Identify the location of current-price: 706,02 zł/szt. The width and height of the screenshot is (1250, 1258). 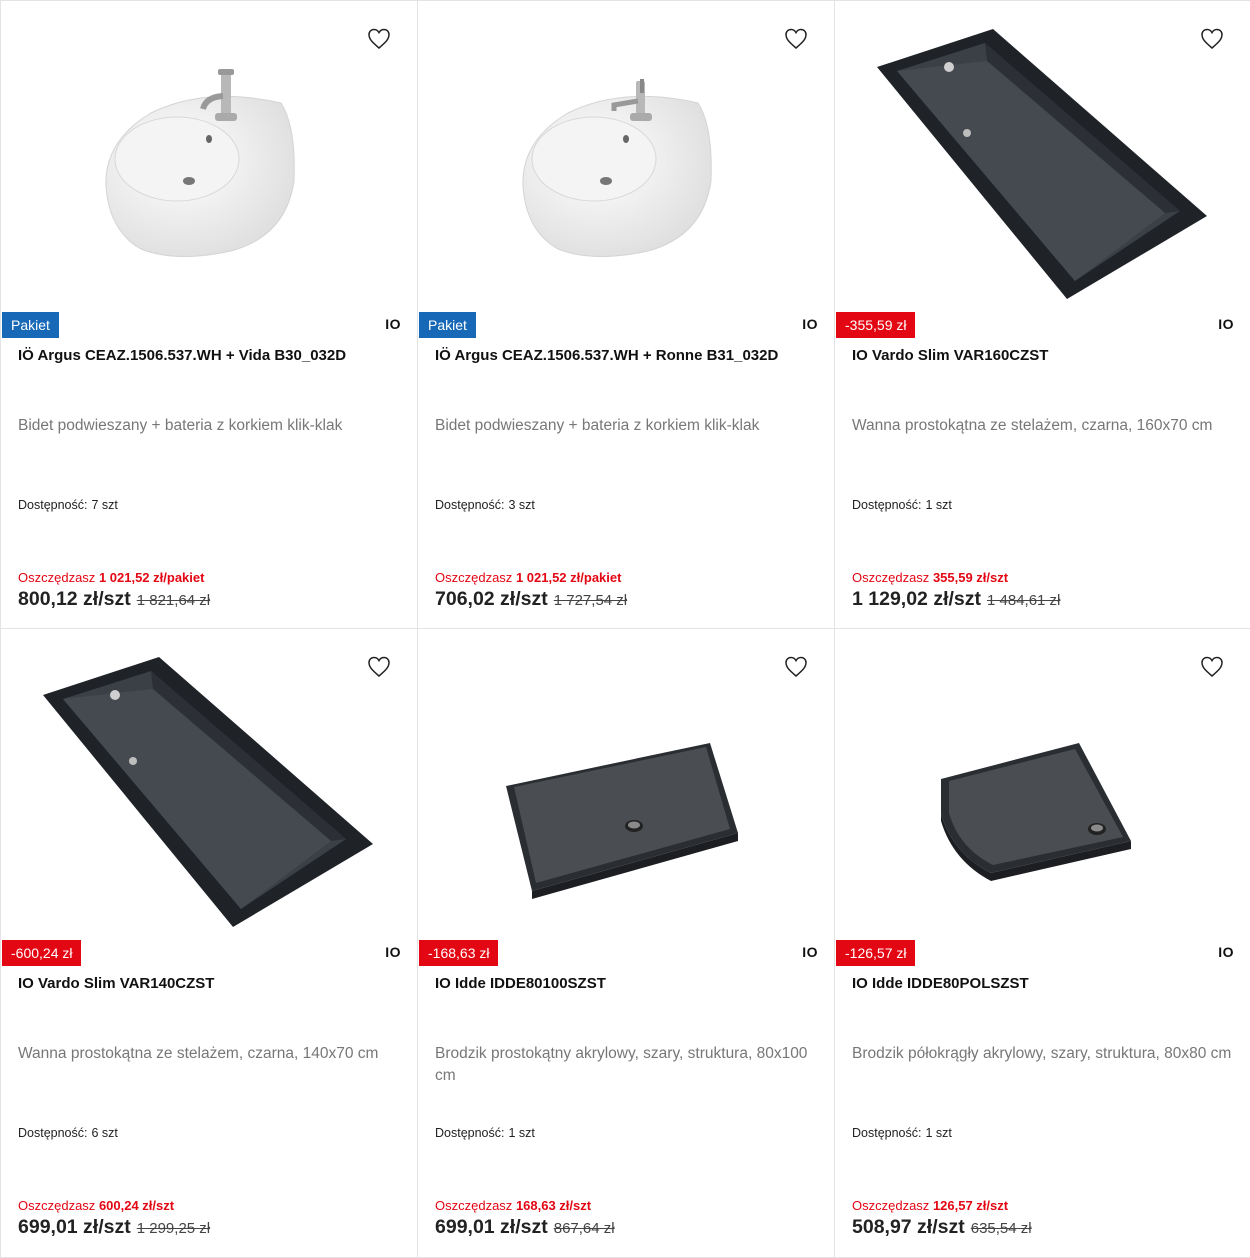
(491, 599).